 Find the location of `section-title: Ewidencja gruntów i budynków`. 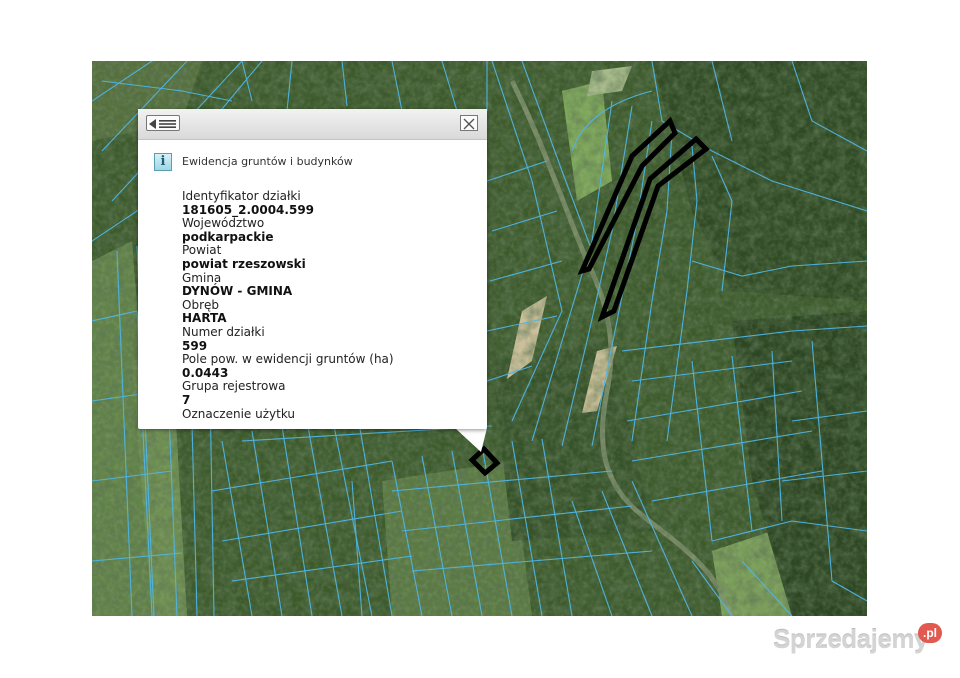

section-title: Ewidencja gruntów i budynków is located at coordinates (267, 161).